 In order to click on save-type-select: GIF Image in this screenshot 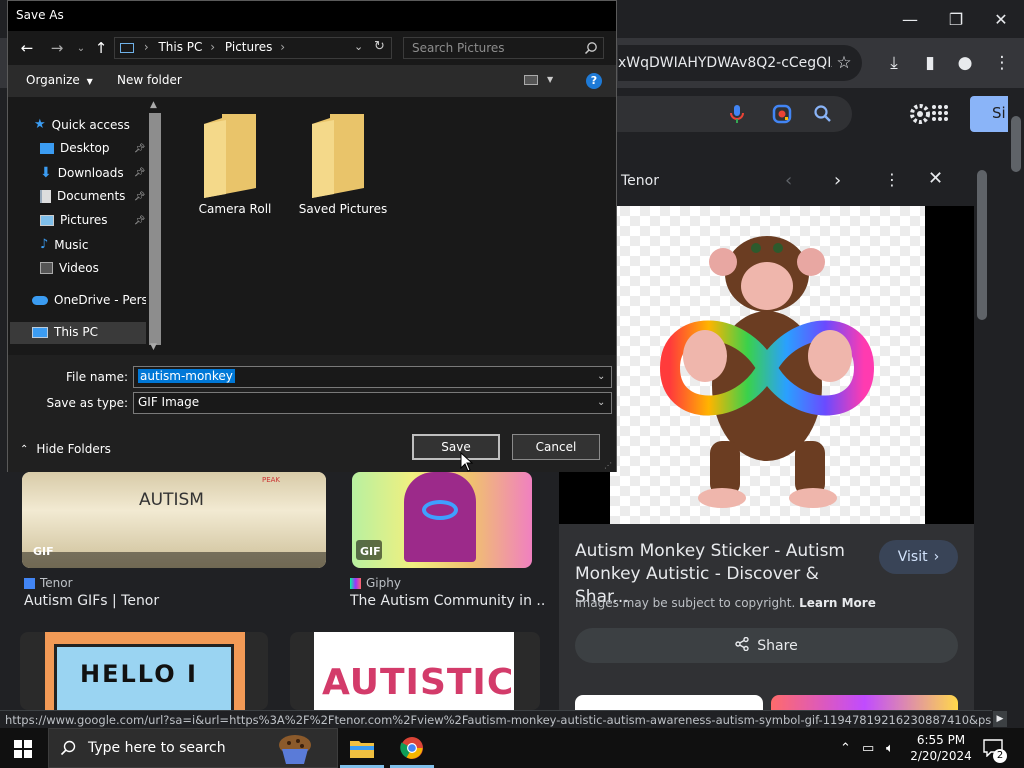, I will do `click(372, 403)`.